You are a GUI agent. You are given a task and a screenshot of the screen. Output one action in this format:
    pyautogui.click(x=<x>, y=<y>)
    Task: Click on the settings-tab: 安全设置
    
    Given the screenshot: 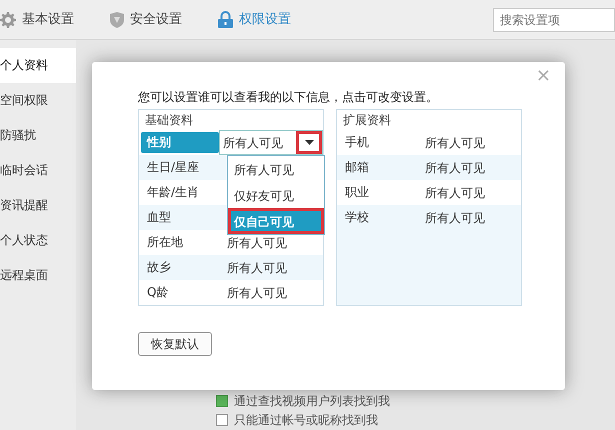 What is the action you would take?
    pyautogui.click(x=146, y=20)
    